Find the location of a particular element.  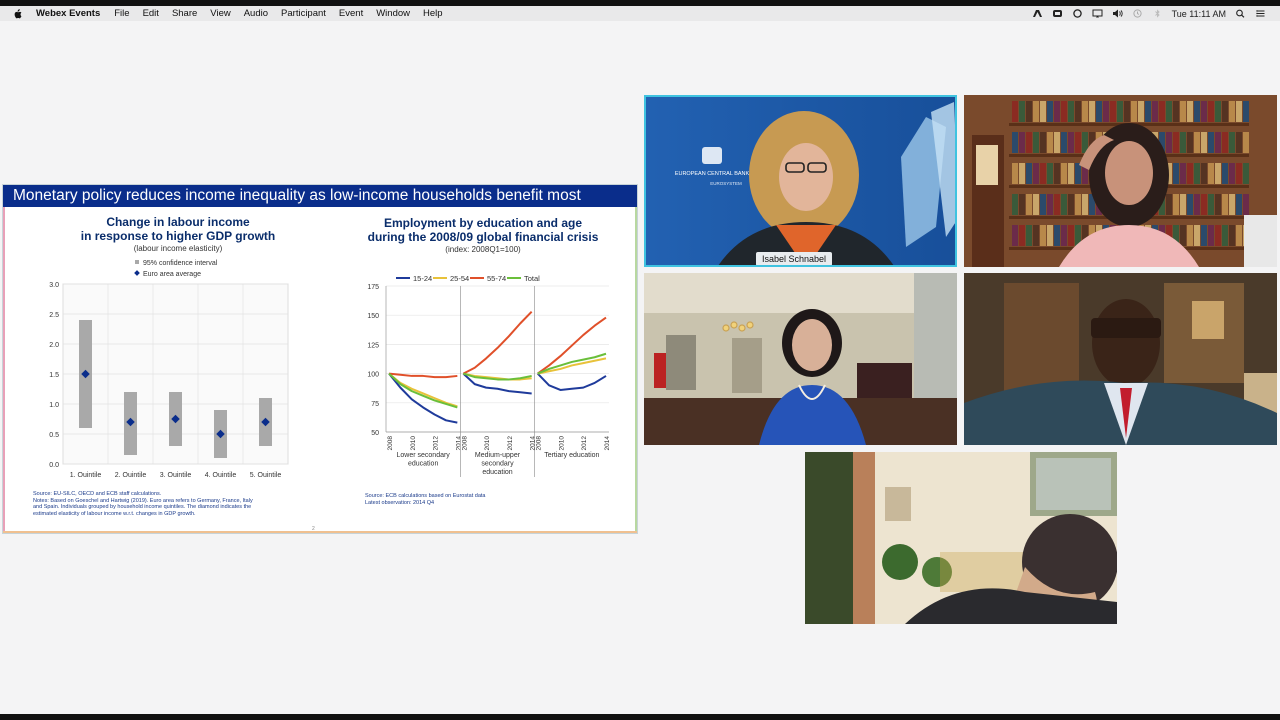

left-chart-title-line1: Change in labour income is located at coordinates (178, 222).